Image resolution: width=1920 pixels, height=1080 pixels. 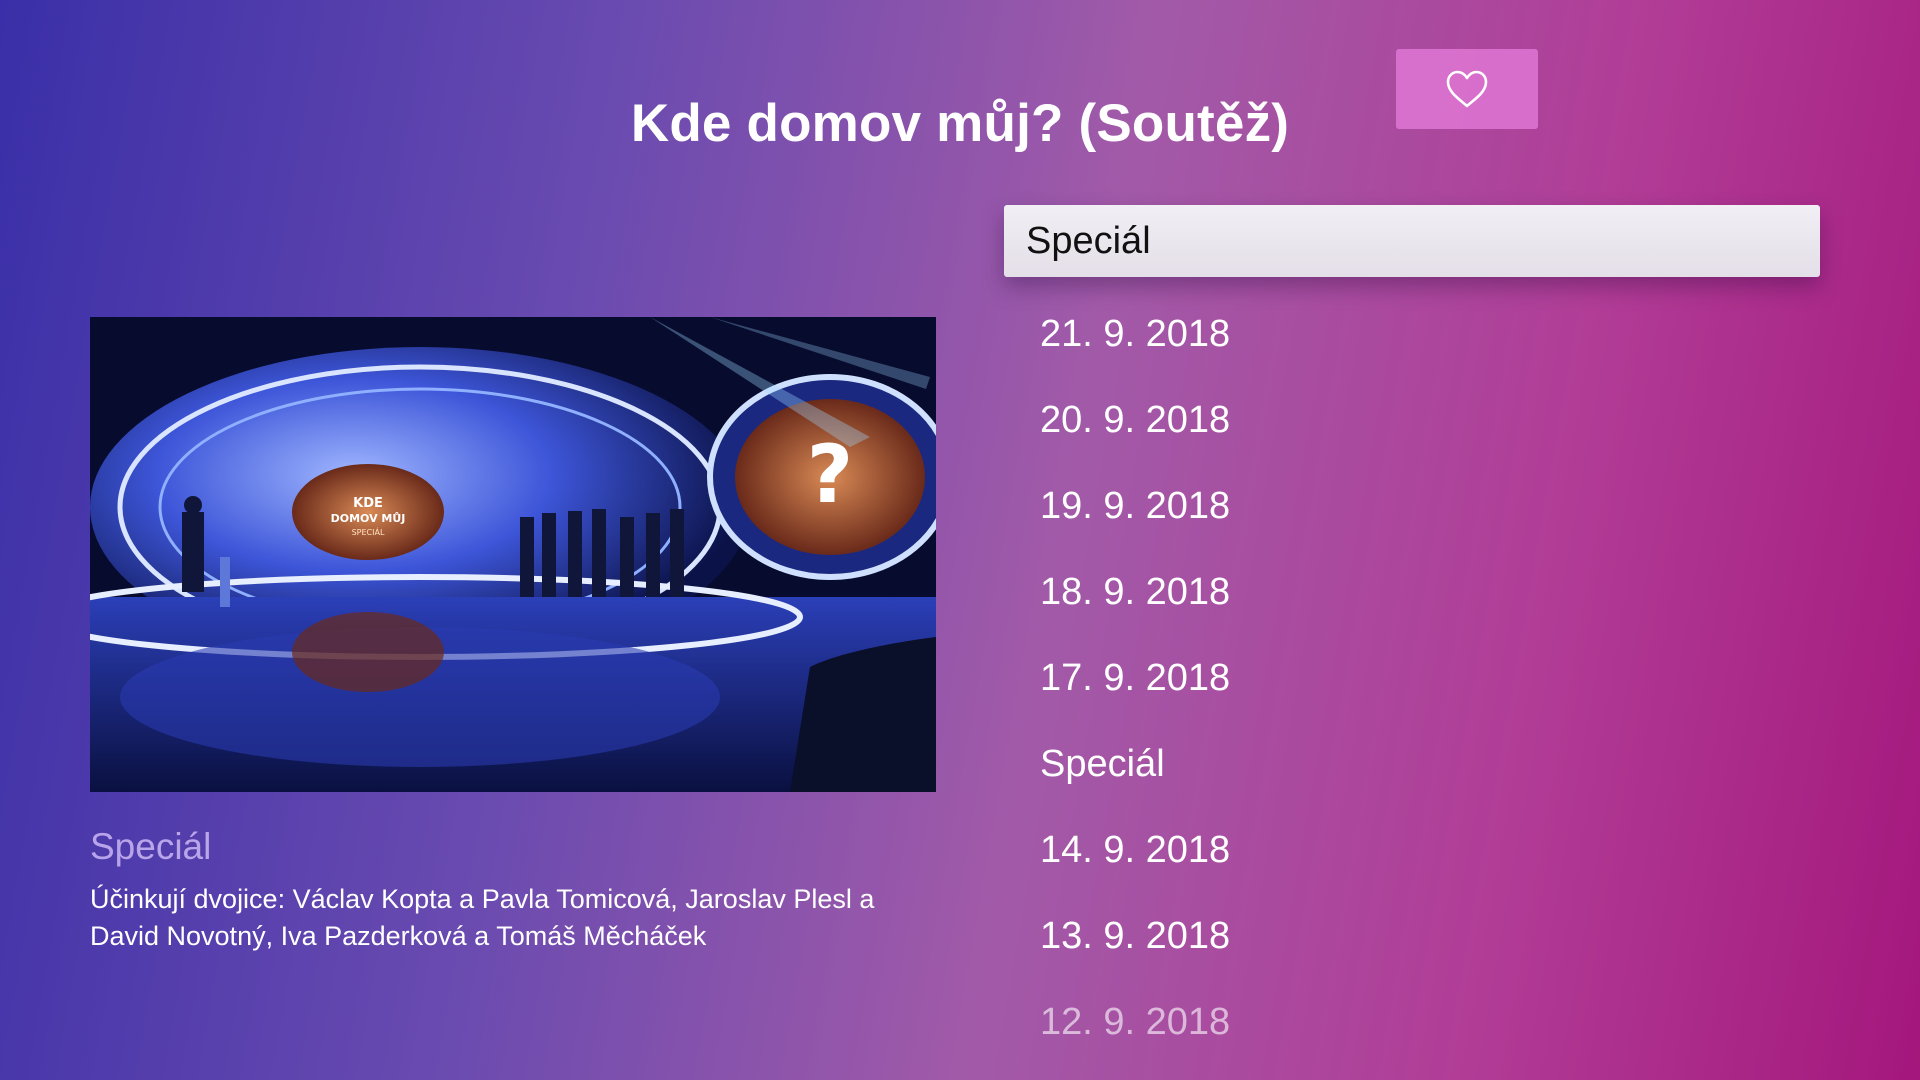 I want to click on page-title: Kde domov můj? (Soutěž), so click(x=960, y=123).